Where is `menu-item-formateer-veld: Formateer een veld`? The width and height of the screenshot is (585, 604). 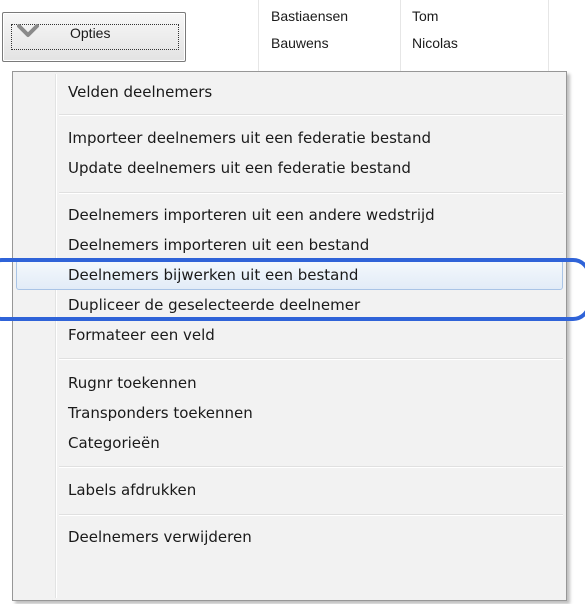
menu-item-formateer-veld: Formateer een veld is located at coordinates (289, 335).